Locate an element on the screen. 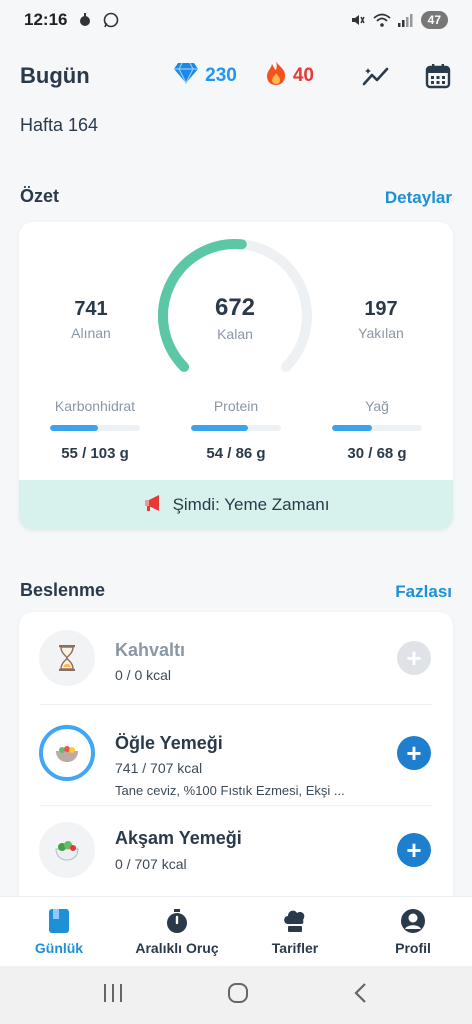 The image size is (472, 1024). salad-bowl-icon is located at coordinates (67, 753).